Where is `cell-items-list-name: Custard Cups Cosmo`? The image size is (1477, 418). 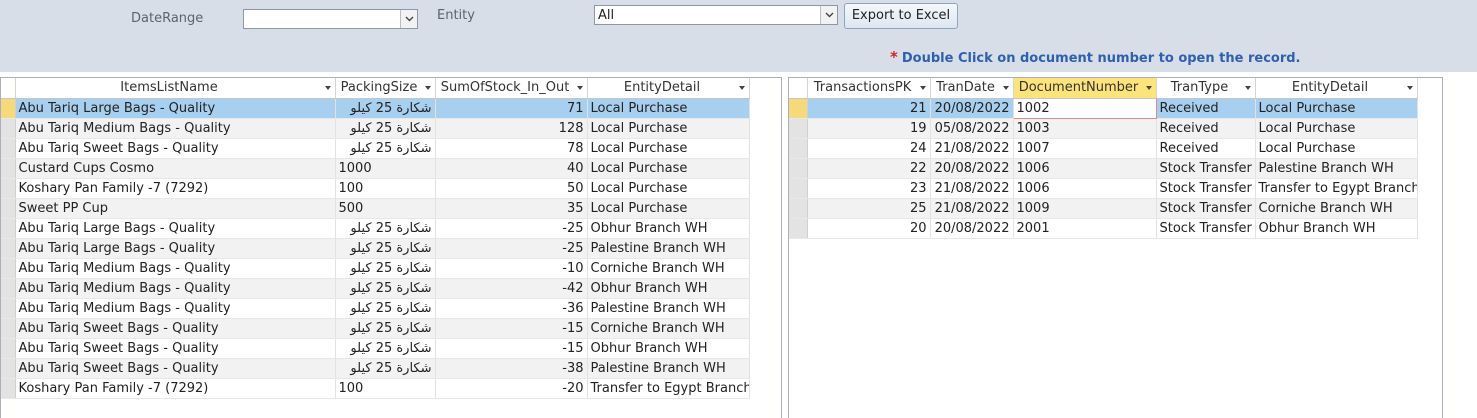 cell-items-list-name: Custard Cups Cosmo is located at coordinates (175, 168).